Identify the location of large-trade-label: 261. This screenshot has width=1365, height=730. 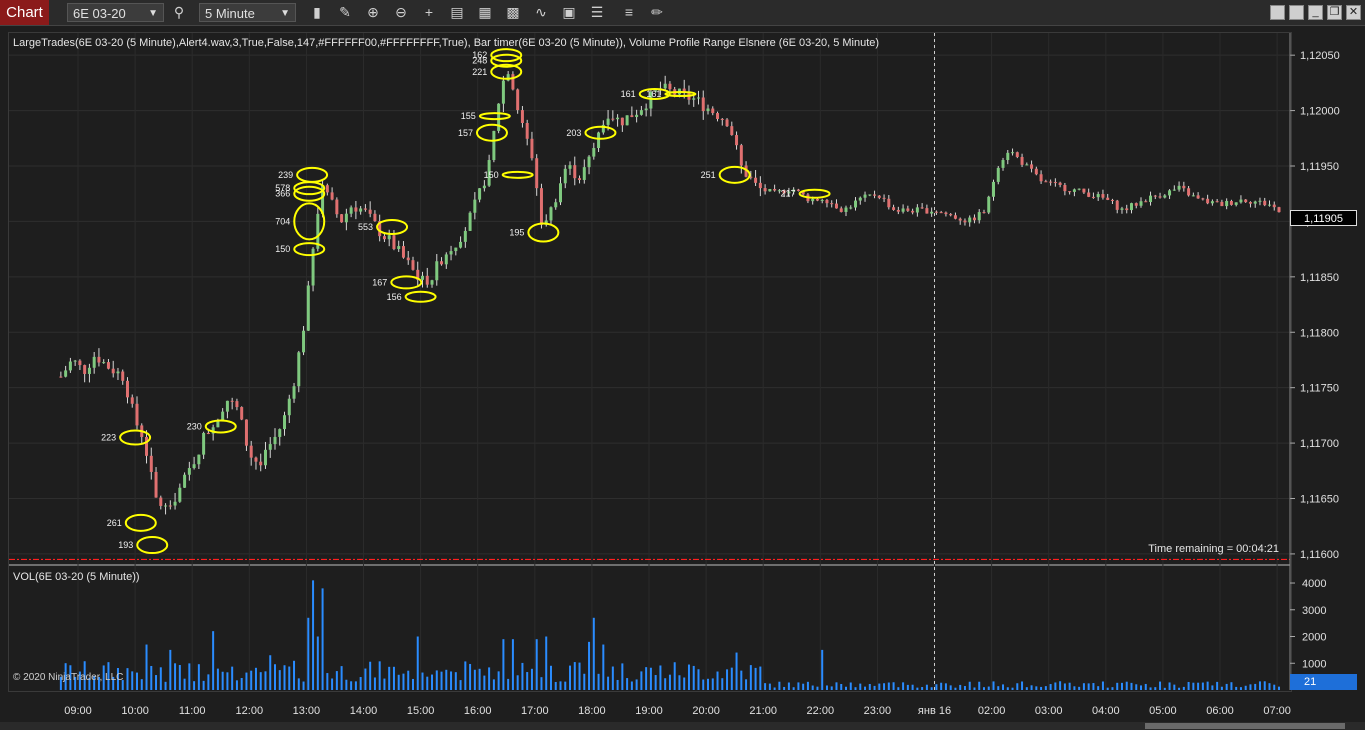
(114, 523).